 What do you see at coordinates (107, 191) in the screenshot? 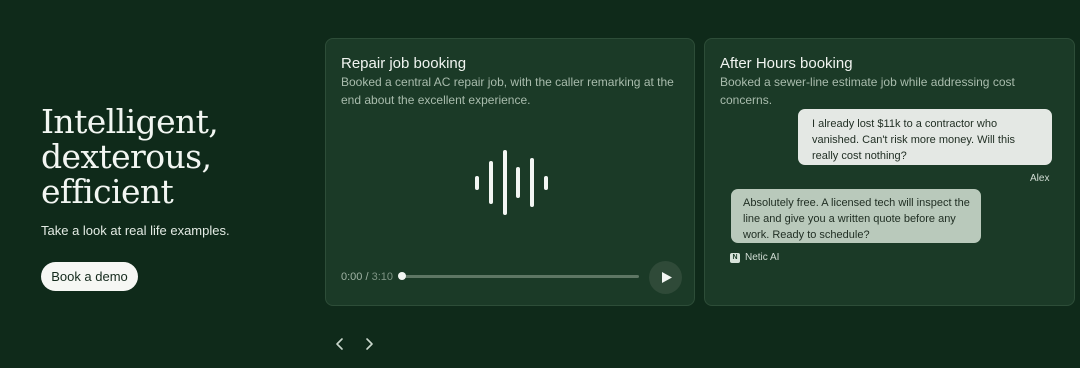
I see `hero-title-line-3: efficient` at bounding box center [107, 191].